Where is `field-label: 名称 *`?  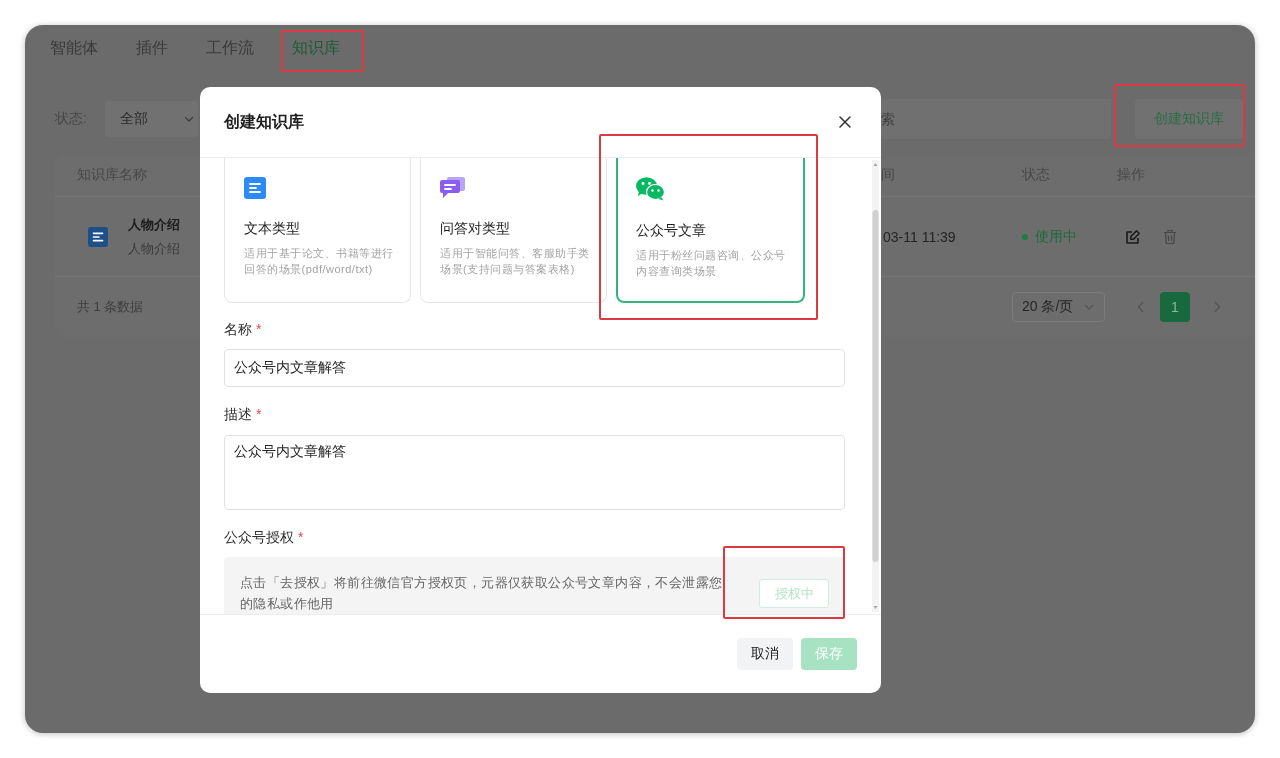 field-label: 名称 * is located at coordinates (243, 329).